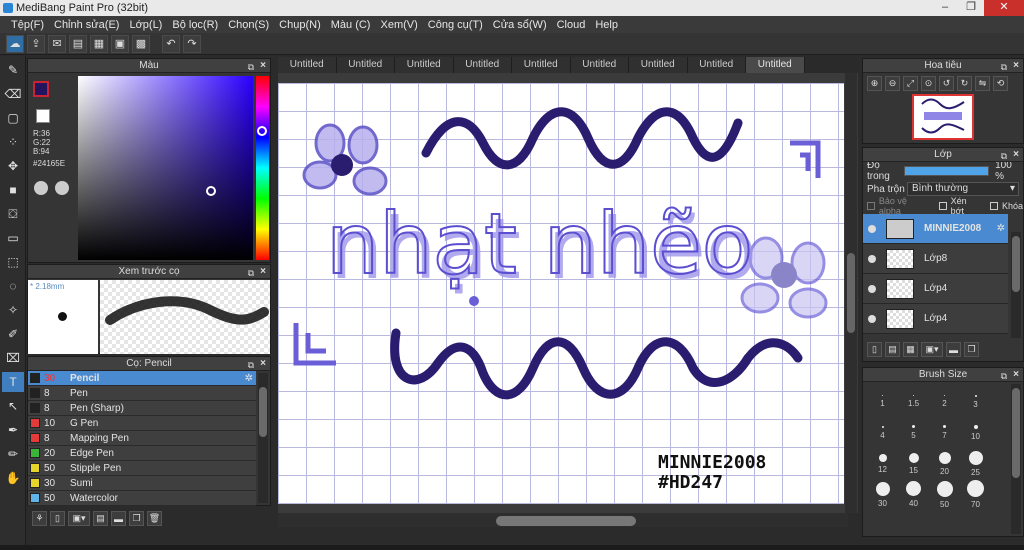 Image resolution: width=1024 pixels, height=550 pixels. I want to click on brush-item: 8 Pen (Sharp), so click(142, 408).